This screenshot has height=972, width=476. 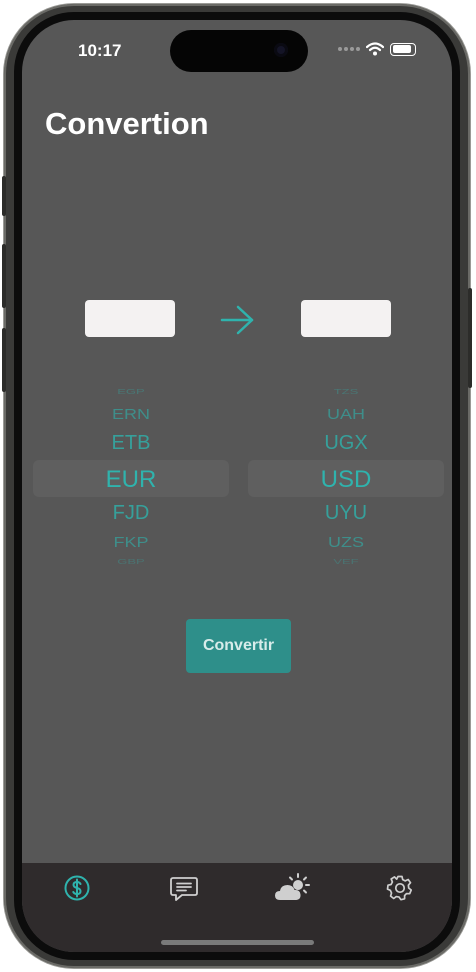 What do you see at coordinates (346, 318) in the screenshot?
I see `to-amount-input` at bounding box center [346, 318].